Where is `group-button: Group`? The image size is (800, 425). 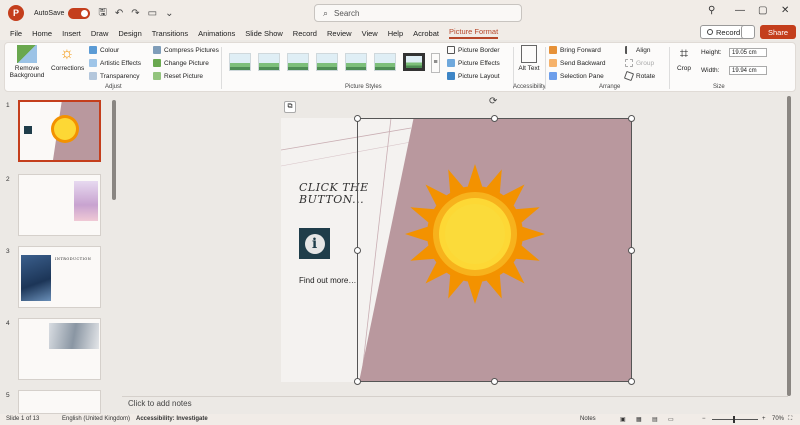 group-button: Group is located at coordinates (639, 63).